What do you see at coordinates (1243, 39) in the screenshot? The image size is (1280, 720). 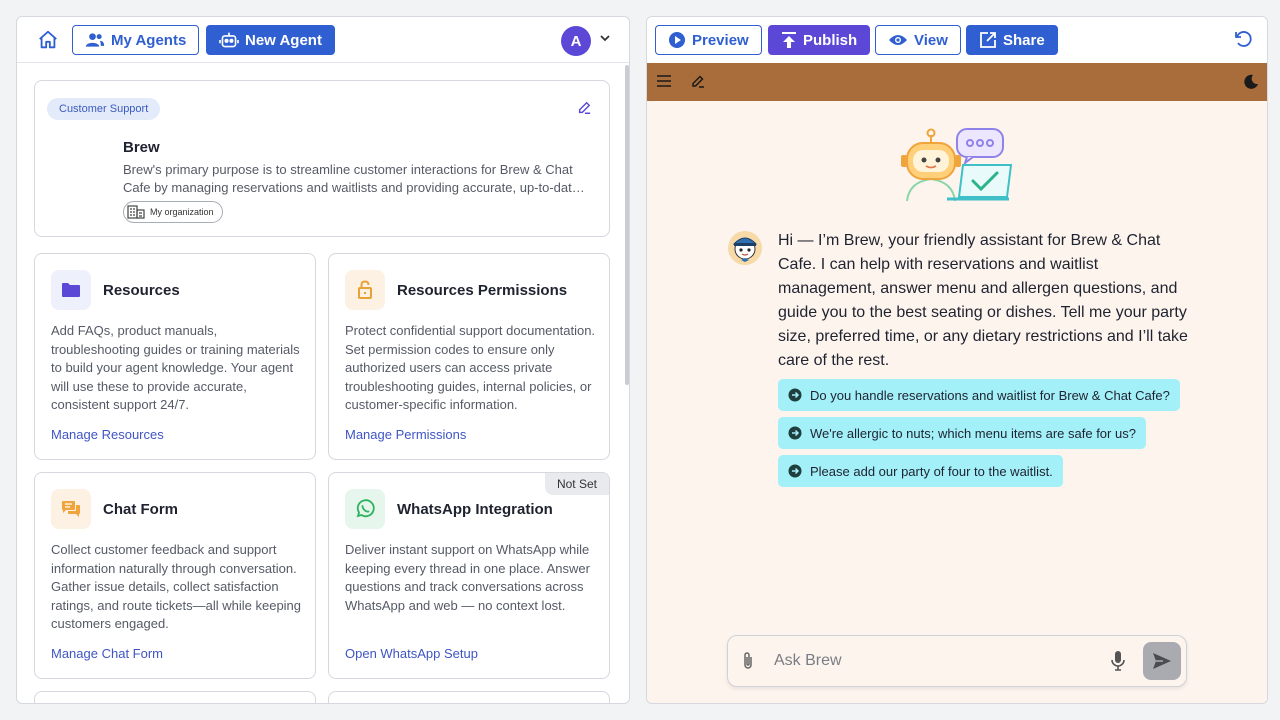 I see `refresh-icon` at bounding box center [1243, 39].